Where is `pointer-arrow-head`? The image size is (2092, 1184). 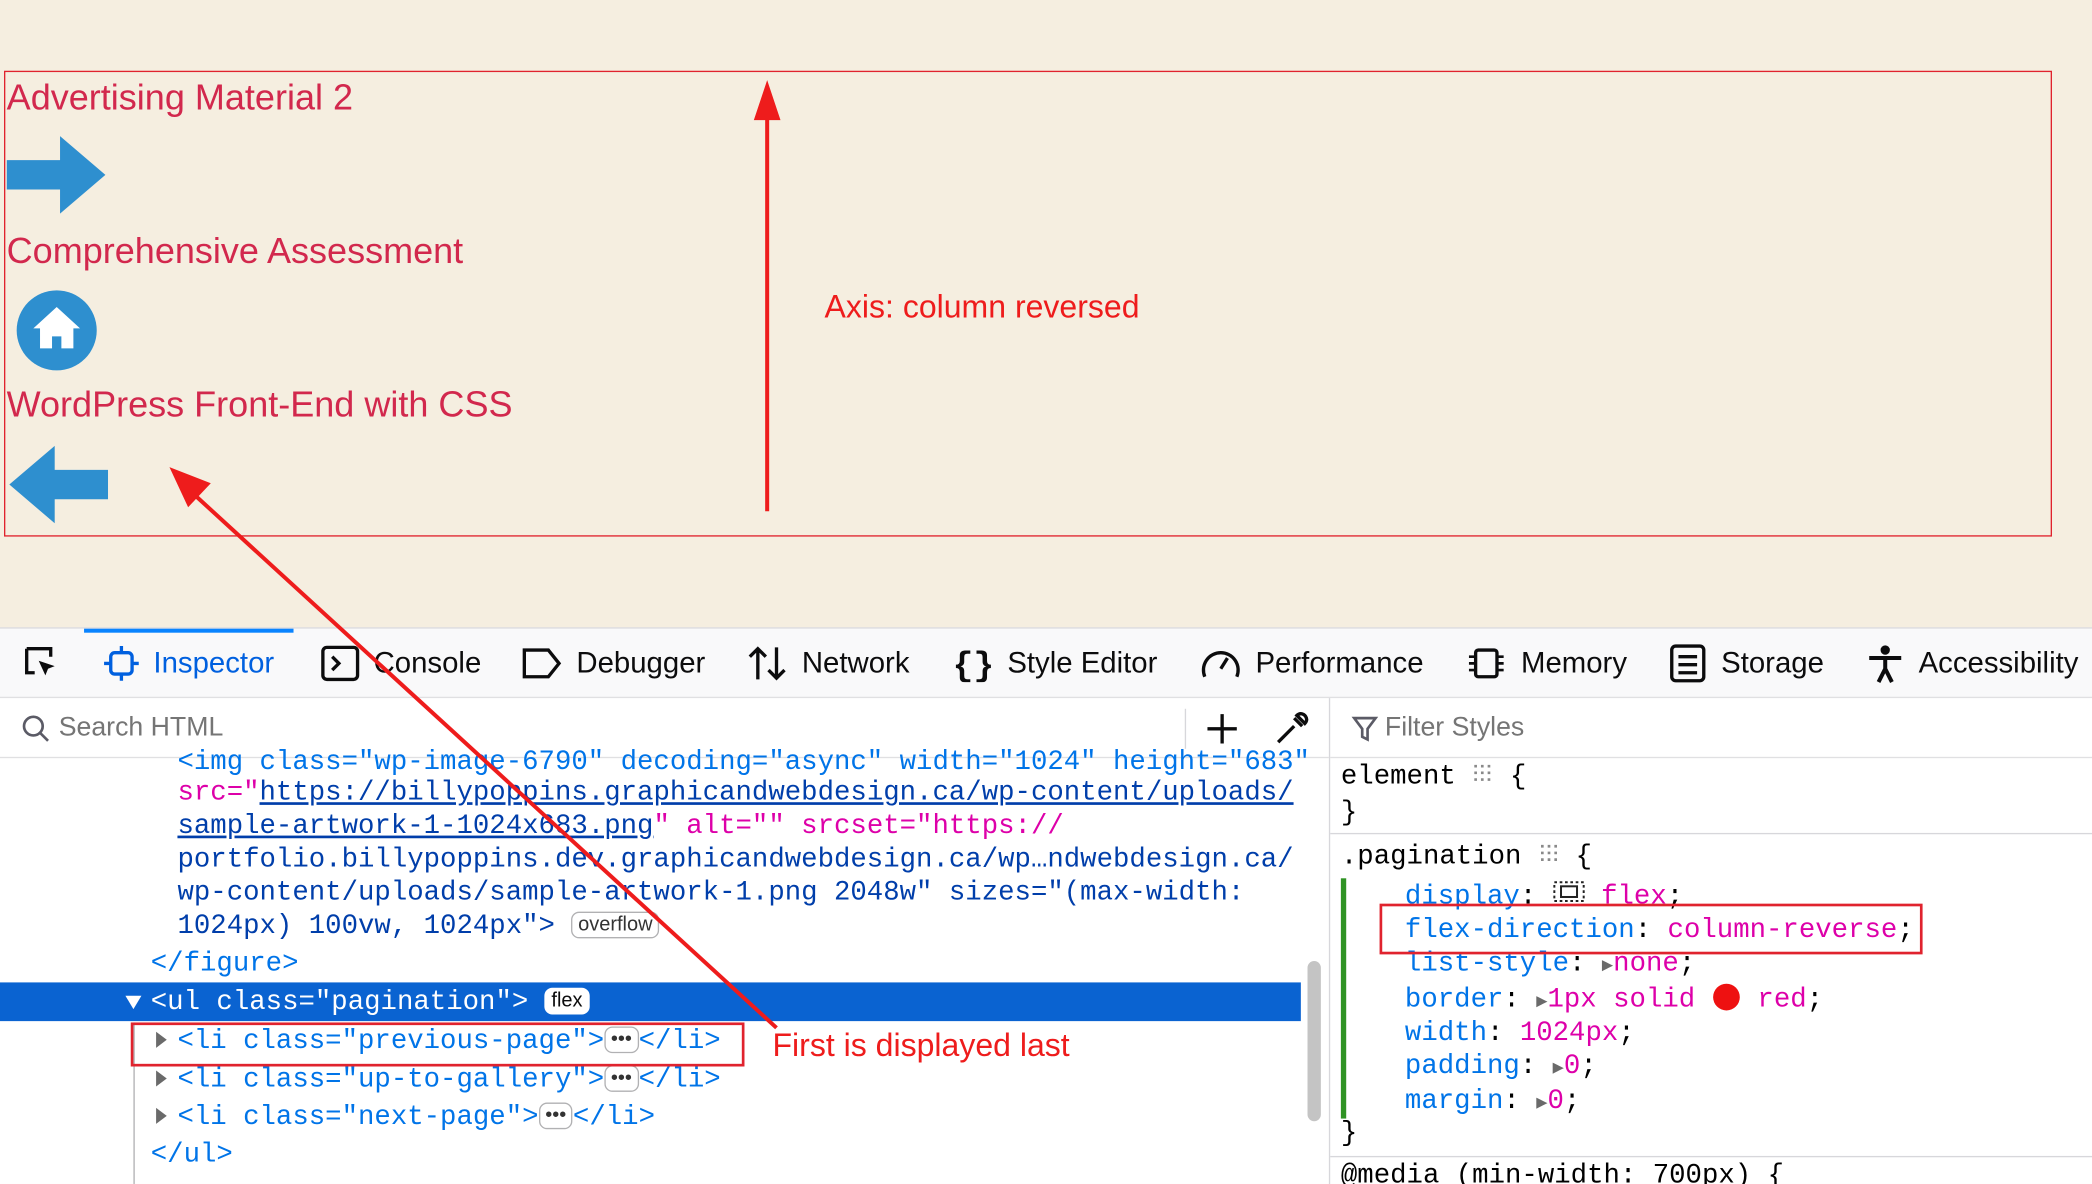
pointer-arrow-head is located at coordinates (190, 487).